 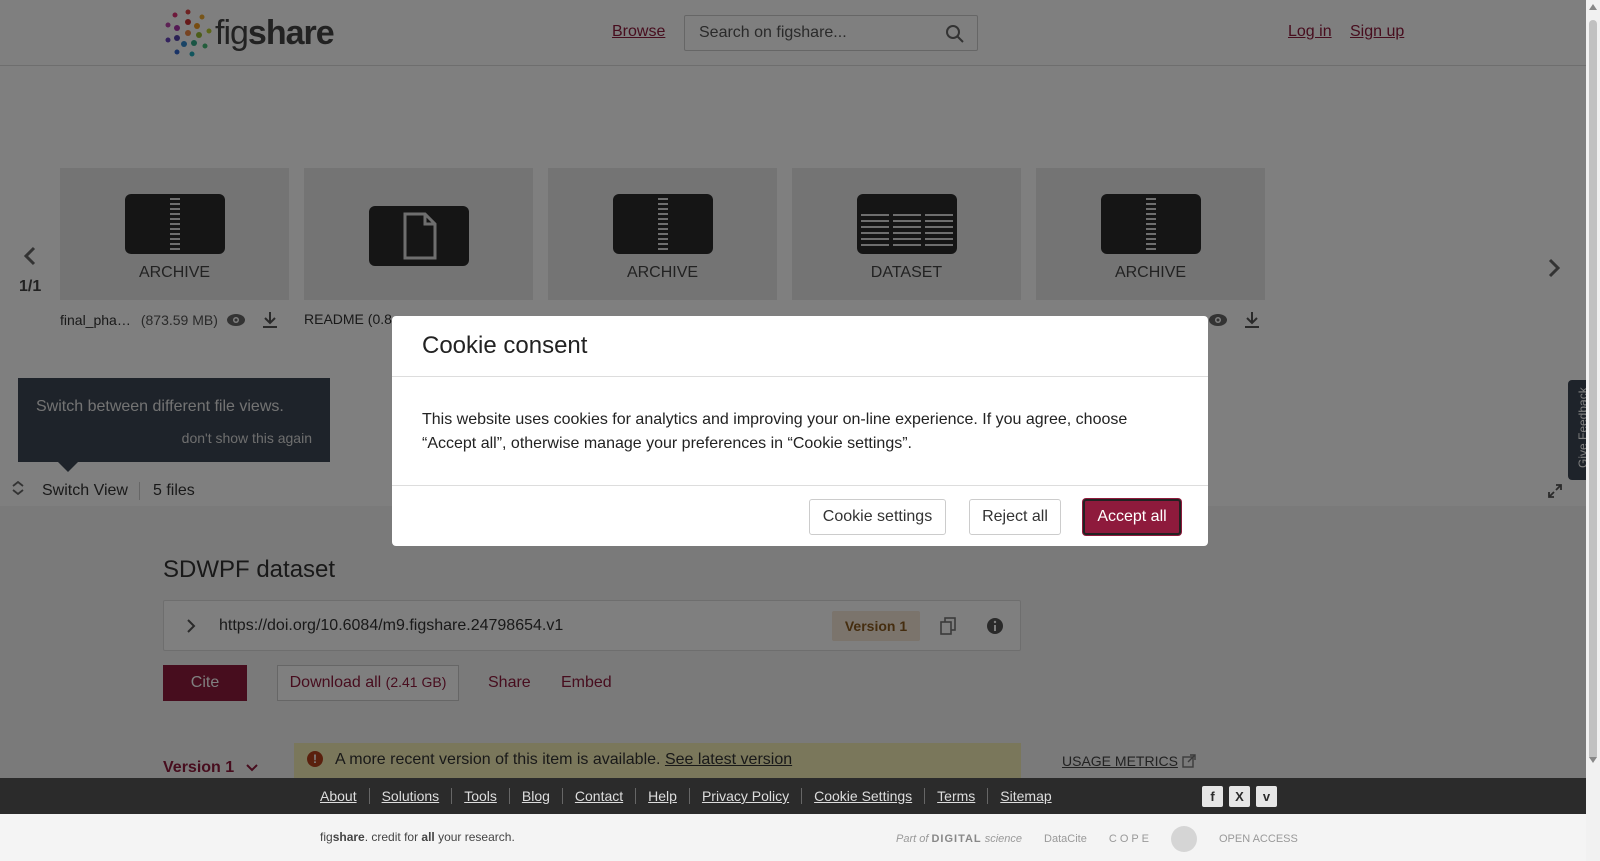 What do you see at coordinates (877, 517) in the screenshot?
I see `cookie-settings-button: Cookie settings` at bounding box center [877, 517].